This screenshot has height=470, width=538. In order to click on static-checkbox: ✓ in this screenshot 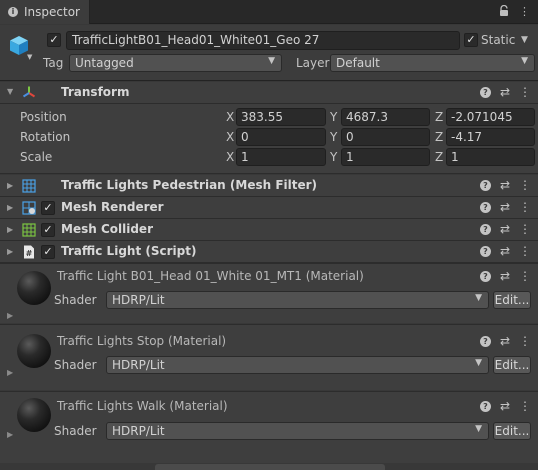, I will do `click(471, 40)`.